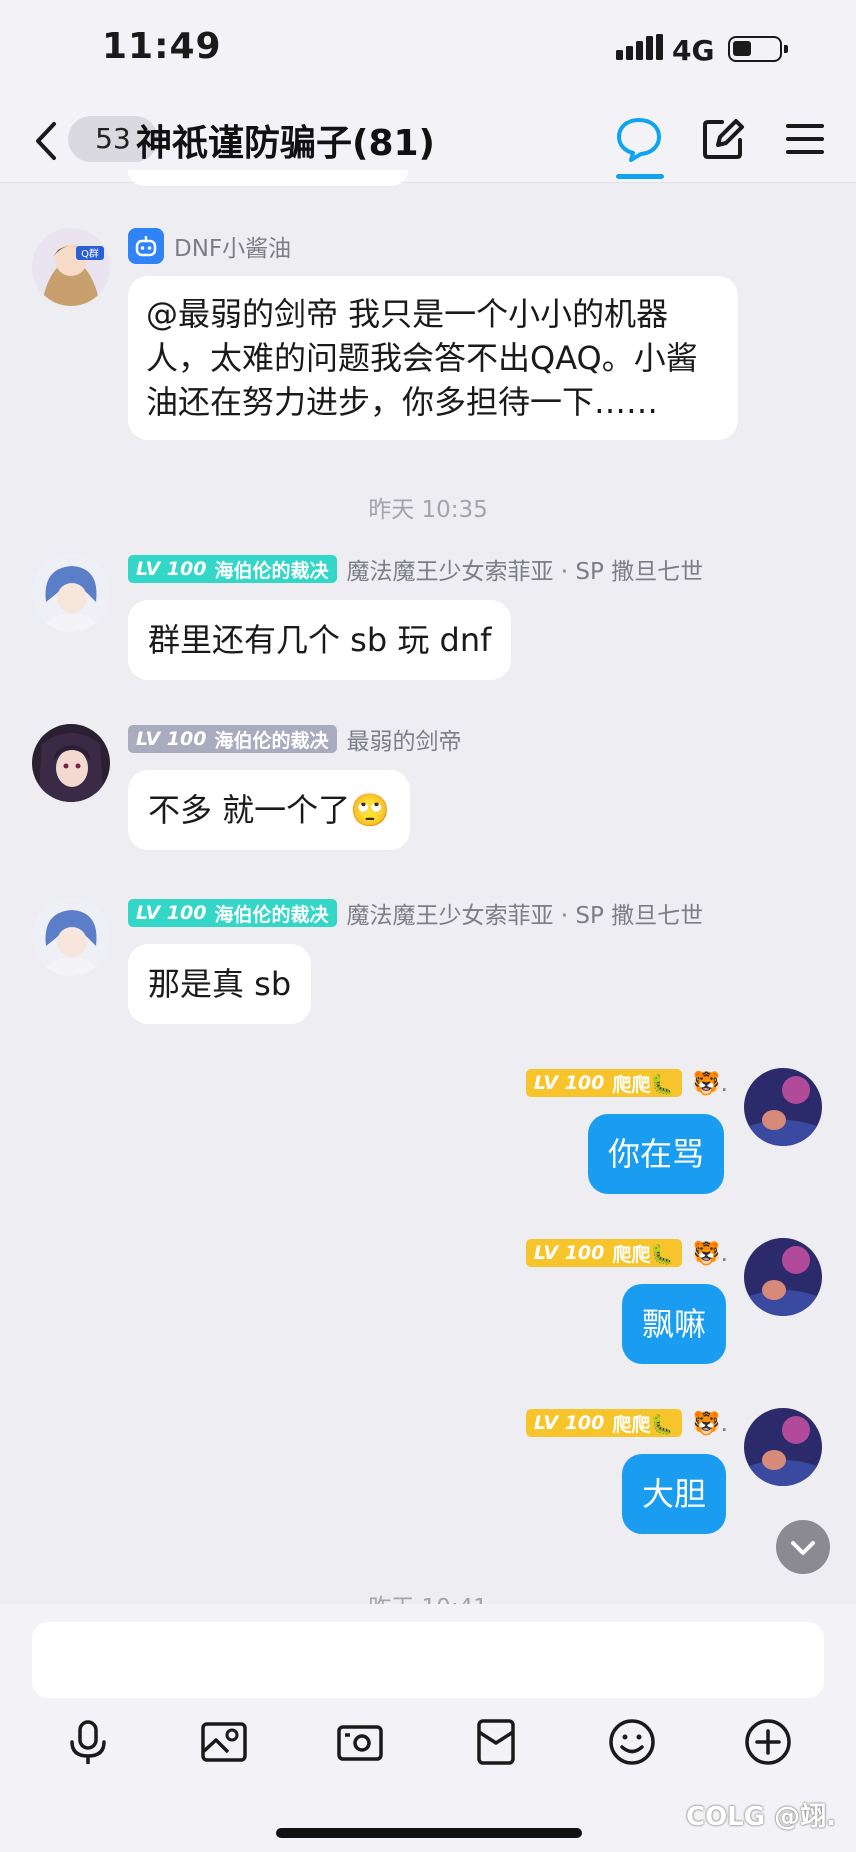 This screenshot has width=856, height=1852. Describe the element at coordinates (220, 984) in the screenshot. I see `message-bubble: 那是真 sb` at that location.